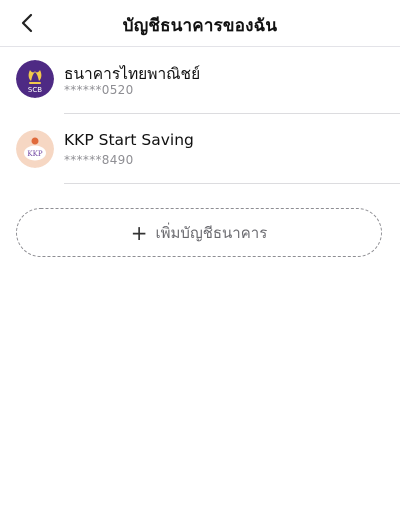 This screenshot has width=400, height=520. I want to click on scb-logo-text: SCB, so click(35, 90).